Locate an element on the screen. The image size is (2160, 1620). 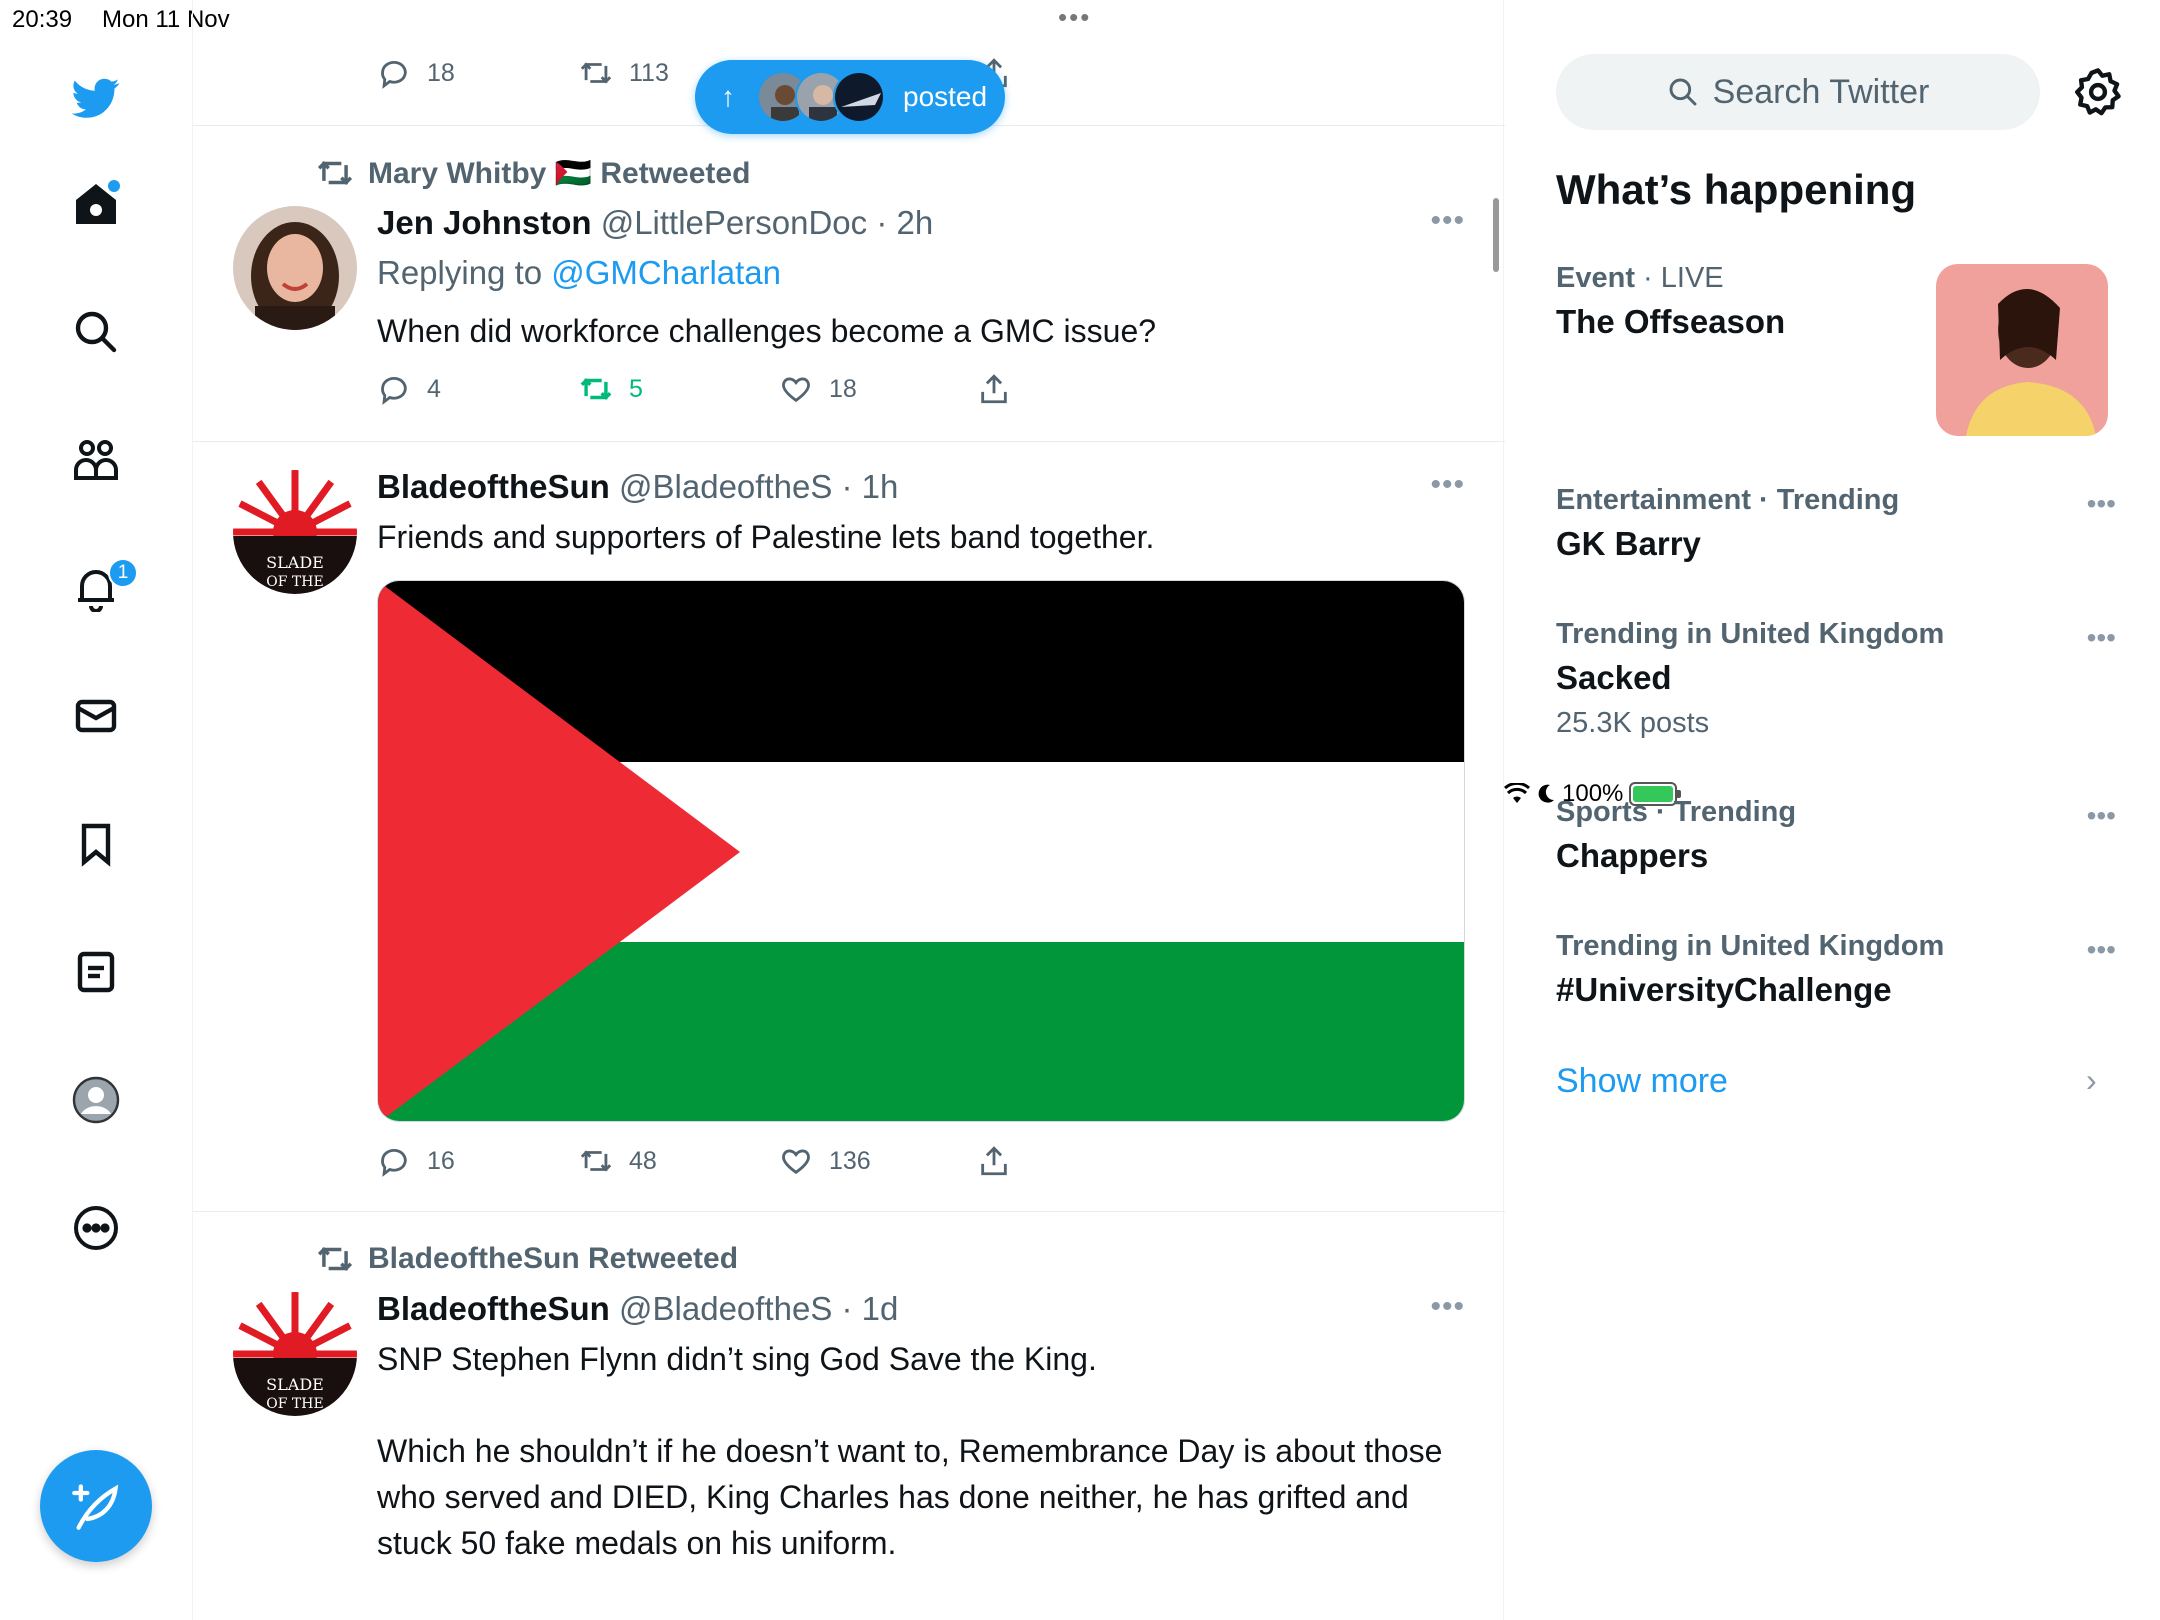
nav-lists is located at coordinates (96, 972).